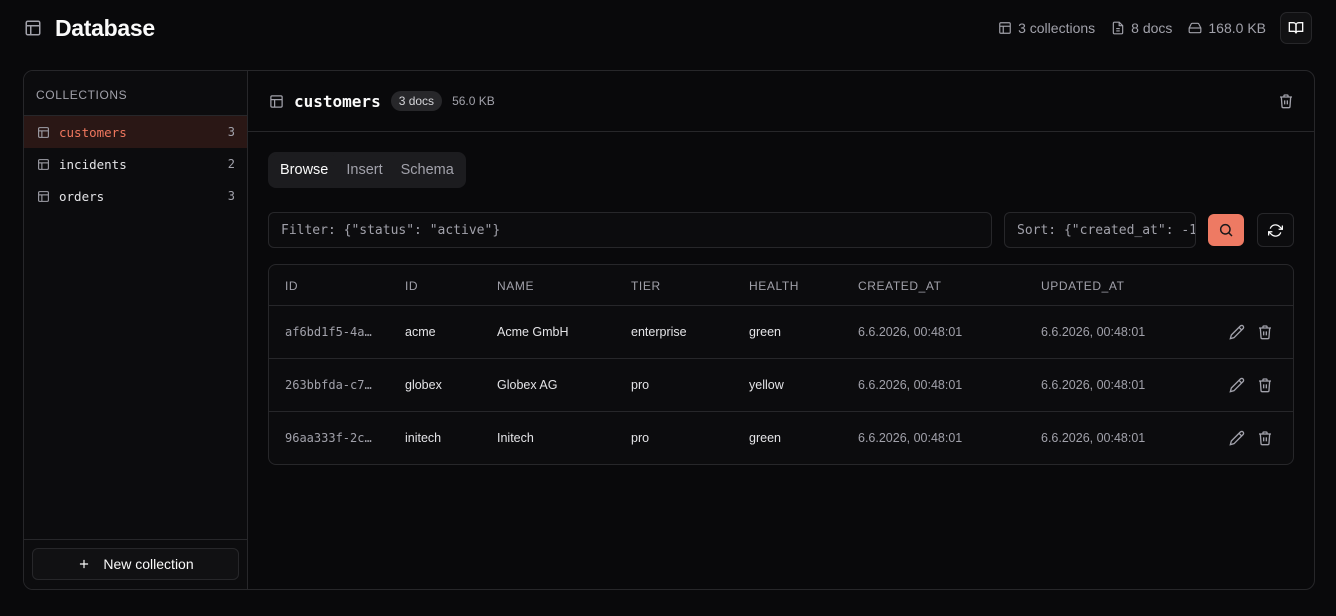  Describe the element at coordinates (900, 286) in the screenshot. I see `column-header: CREATED_AT` at that location.